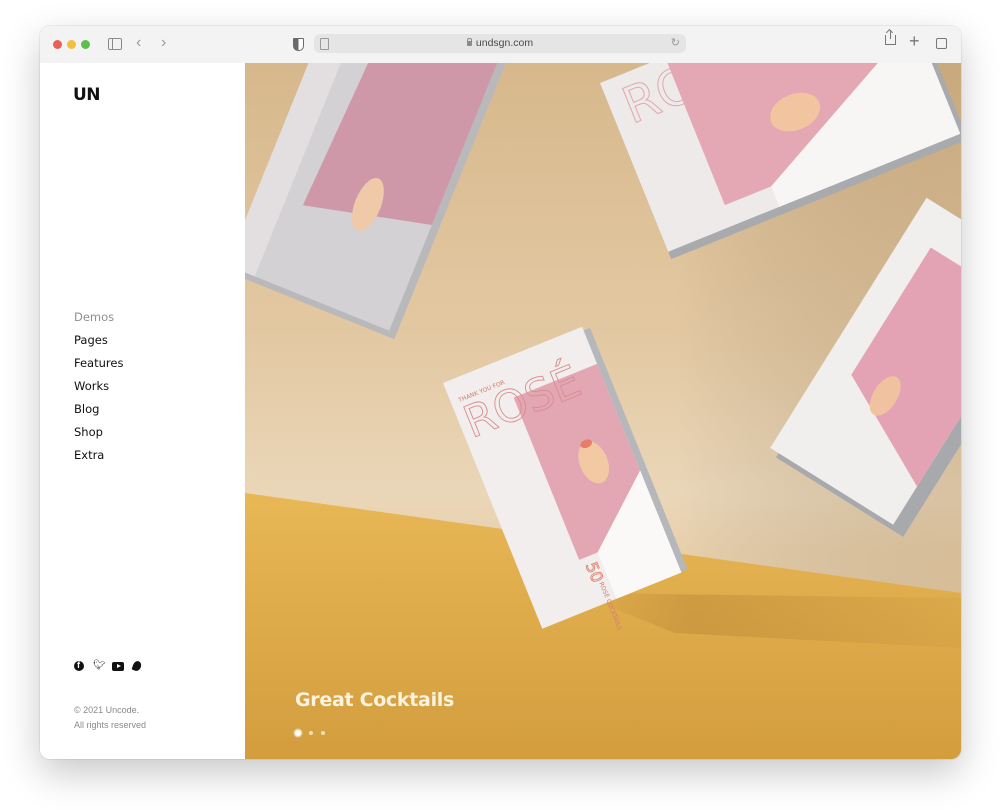  What do you see at coordinates (98, 432) in the screenshot?
I see `menu-item-shop: Shop` at bounding box center [98, 432].